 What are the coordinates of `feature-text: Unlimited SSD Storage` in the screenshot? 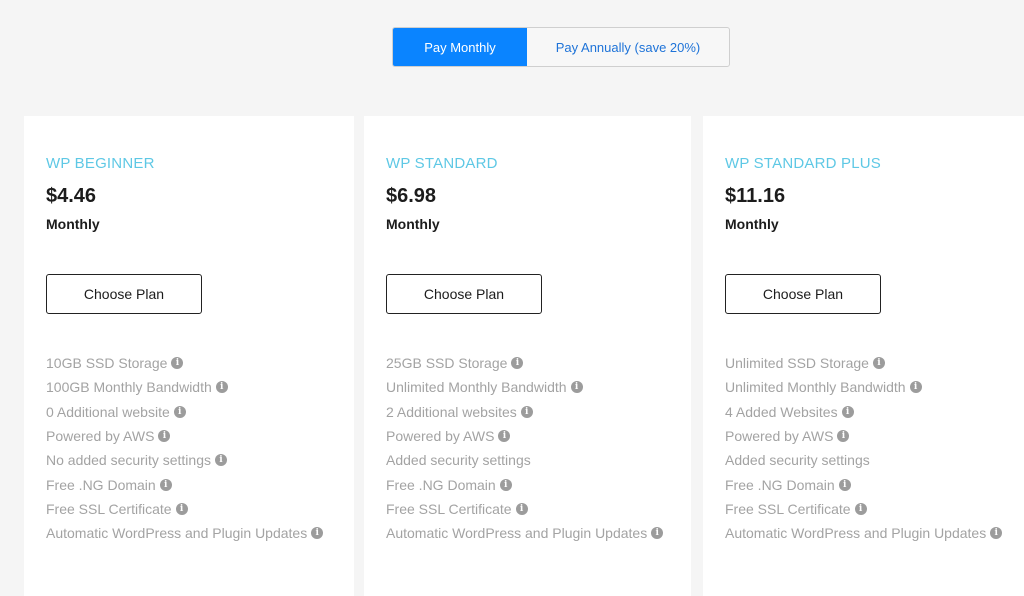 It's located at (797, 363).